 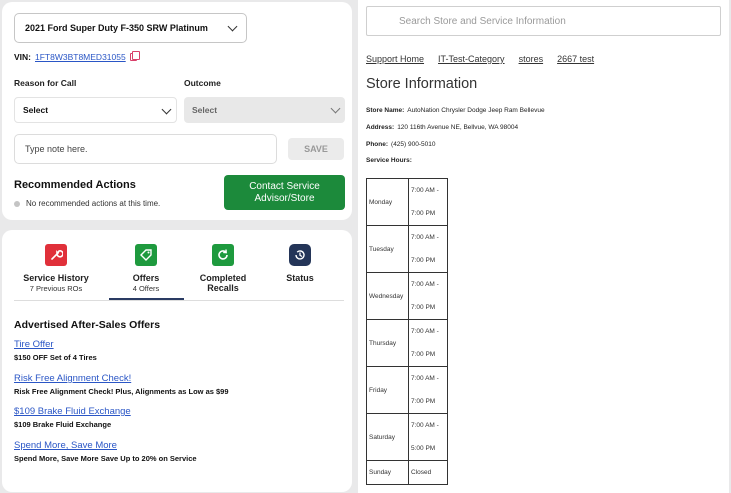 What do you see at coordinates (75, 185) in the screenshot?
I see `recommended-title: Recommended Actions` at bounding box center [75, 185].